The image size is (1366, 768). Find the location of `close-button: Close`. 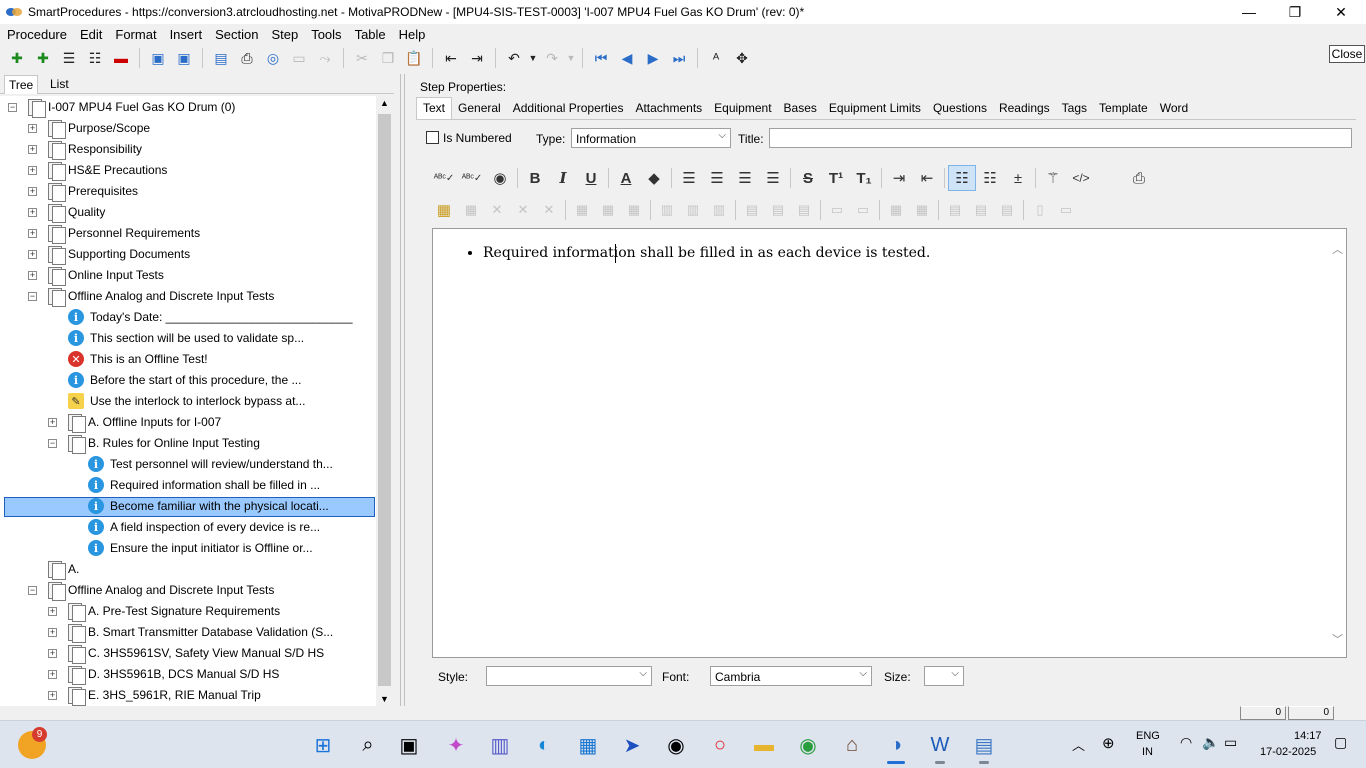

close-button: Close is located at coordinates (1347, 54).